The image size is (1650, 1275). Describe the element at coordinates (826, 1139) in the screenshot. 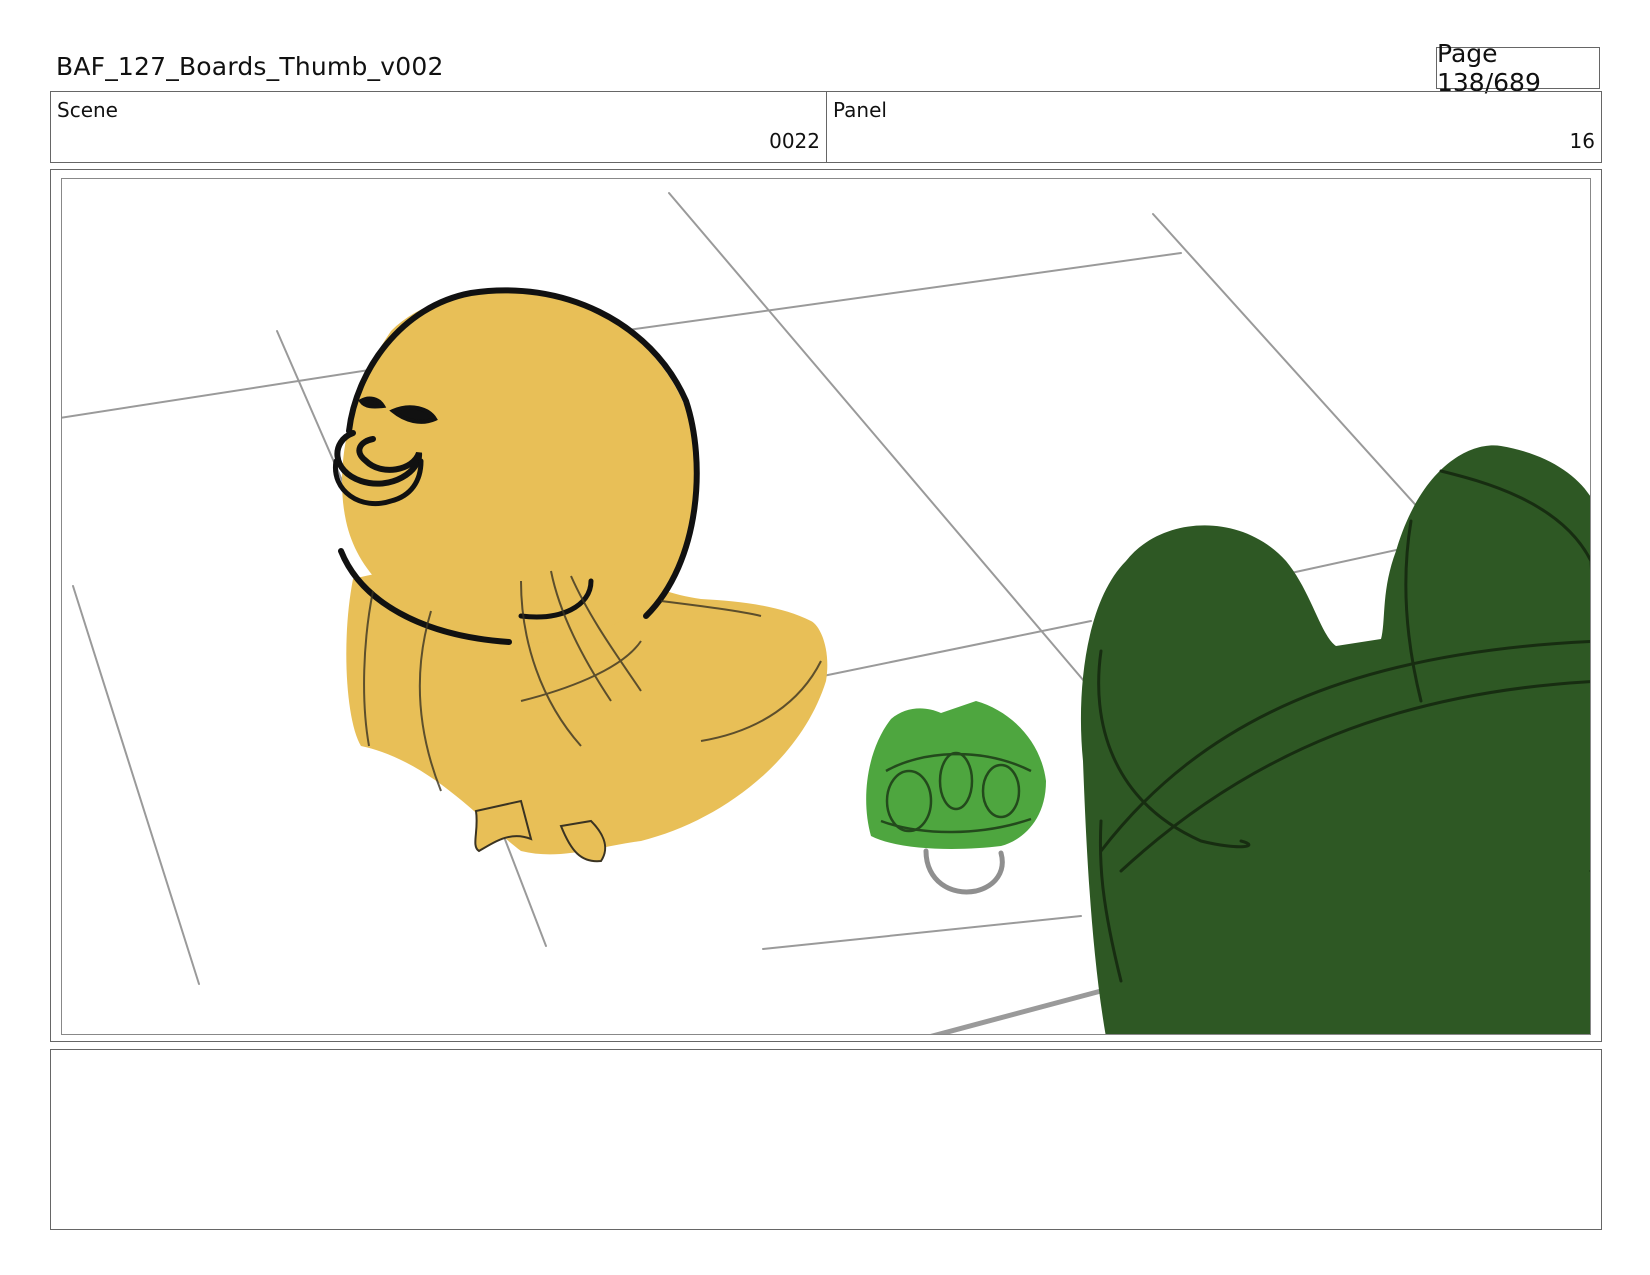

I see `notes-box` at that location.